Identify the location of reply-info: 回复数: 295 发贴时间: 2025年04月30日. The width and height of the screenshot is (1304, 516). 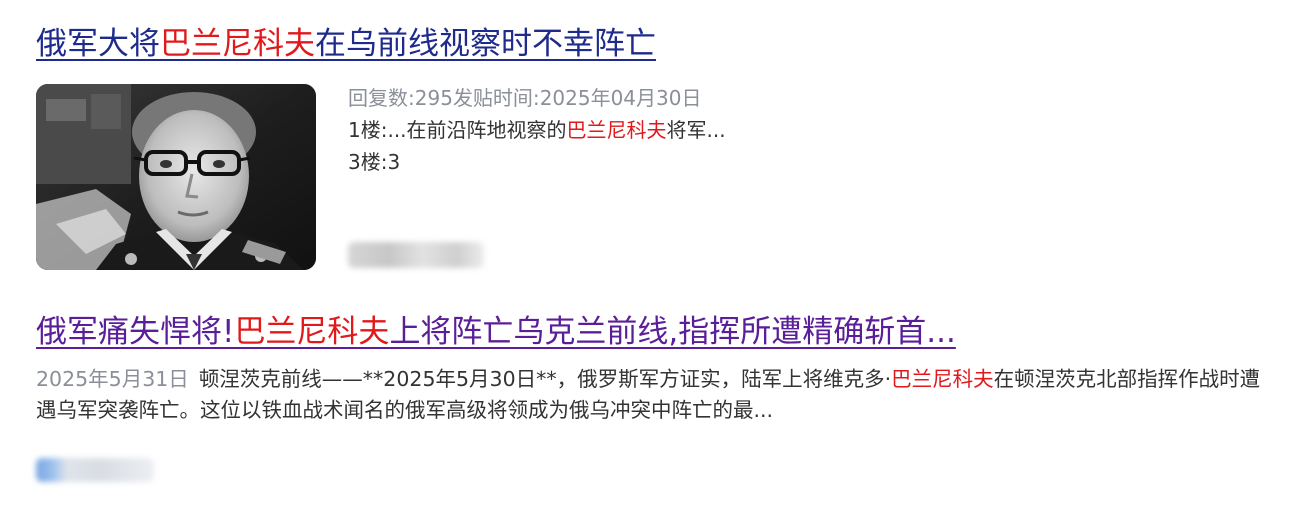
(537, 98).